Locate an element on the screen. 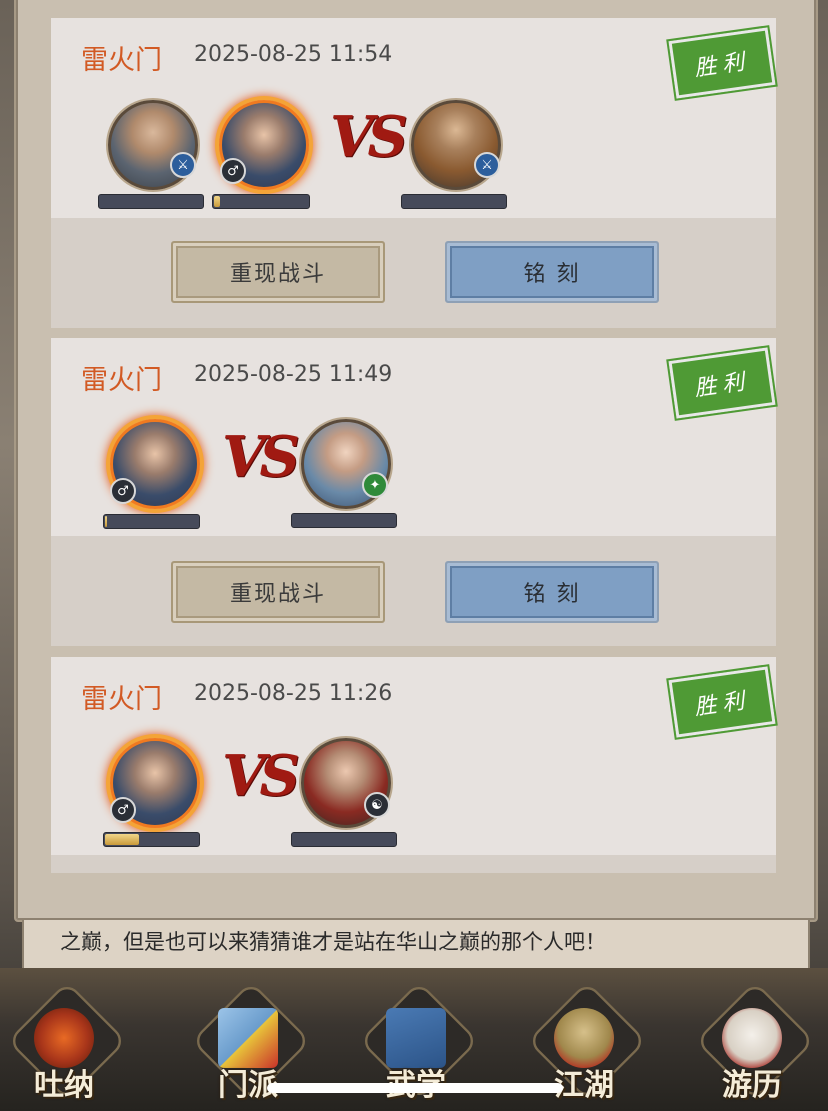 This screenshot has height=1111, width=828. nav-label: 武学 is located at coordinates (416, 1082).